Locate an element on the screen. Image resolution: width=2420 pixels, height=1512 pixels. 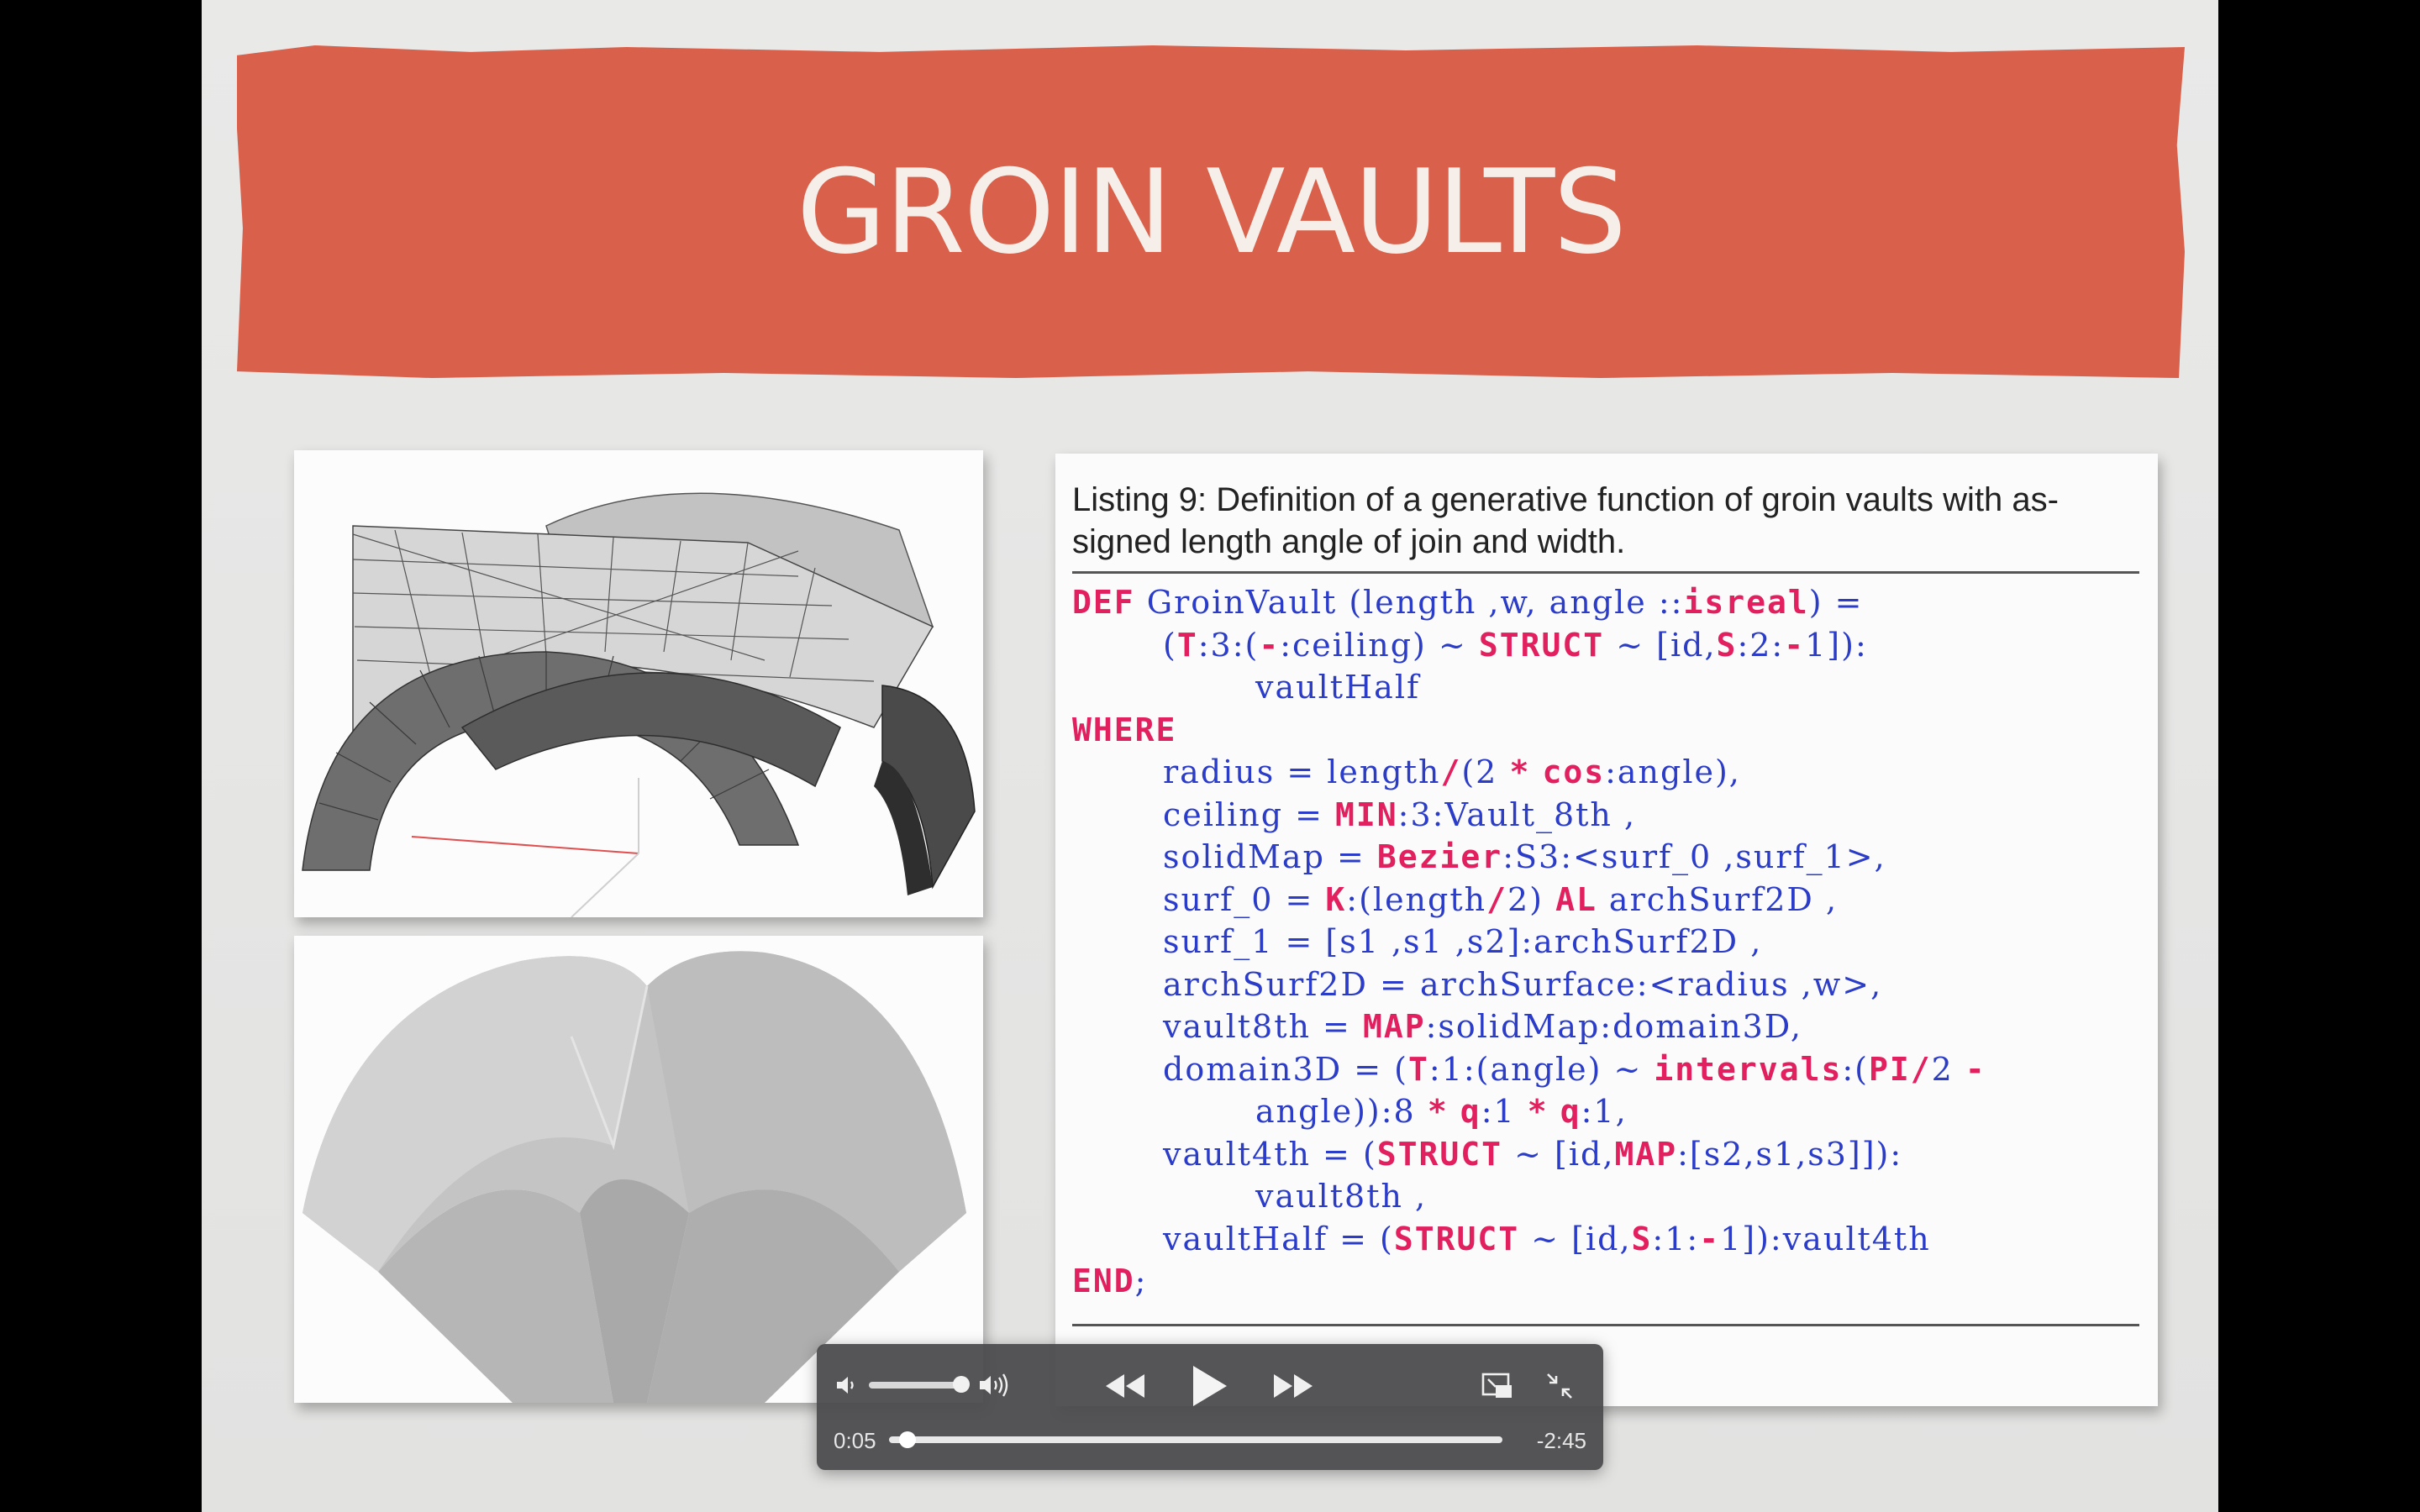
current-time: 0:05 is located at coordinates (855, 1440).